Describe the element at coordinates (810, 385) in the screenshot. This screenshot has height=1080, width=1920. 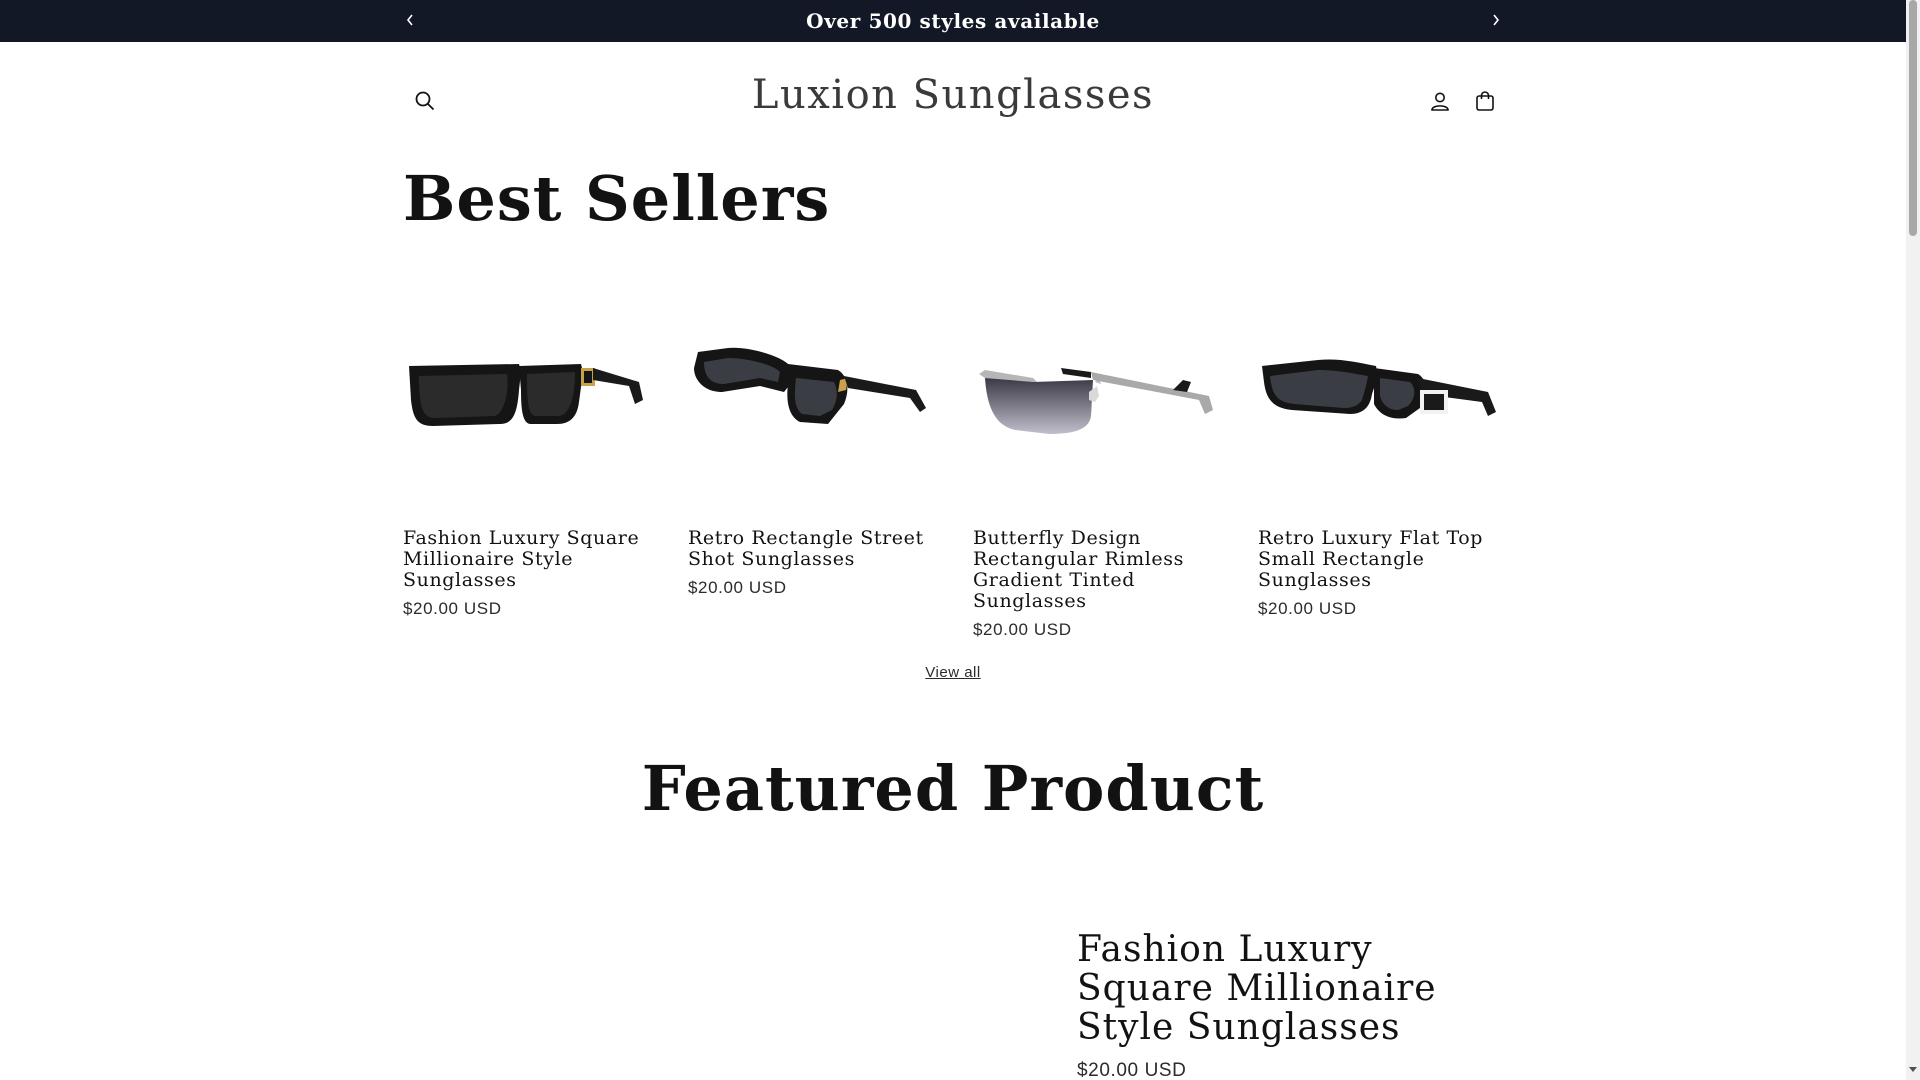
I see `sunglasses-image-retro-rectangle` at that location.